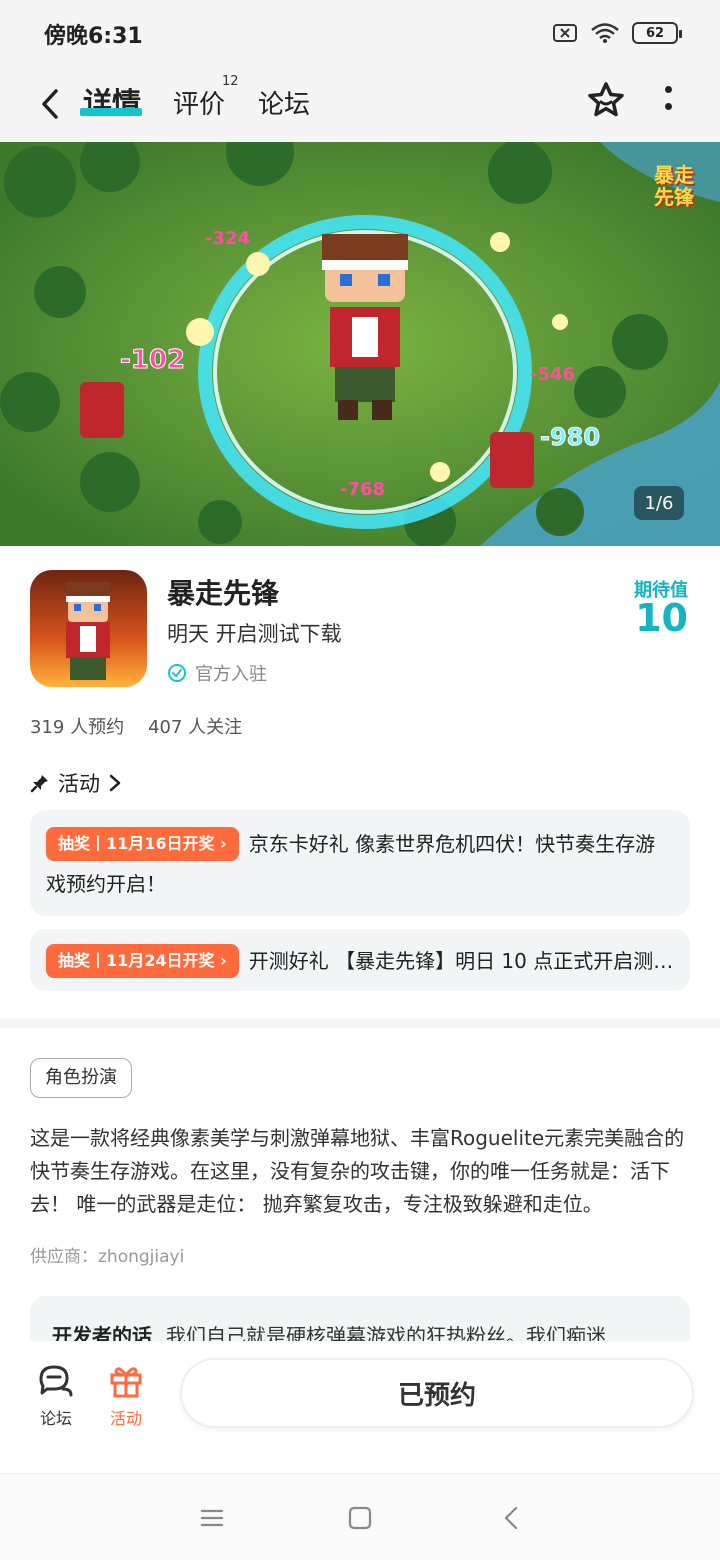 This screenshot has height=1560, width=720. I want to click on official-badge: 官方入驻, so click(217, 673).